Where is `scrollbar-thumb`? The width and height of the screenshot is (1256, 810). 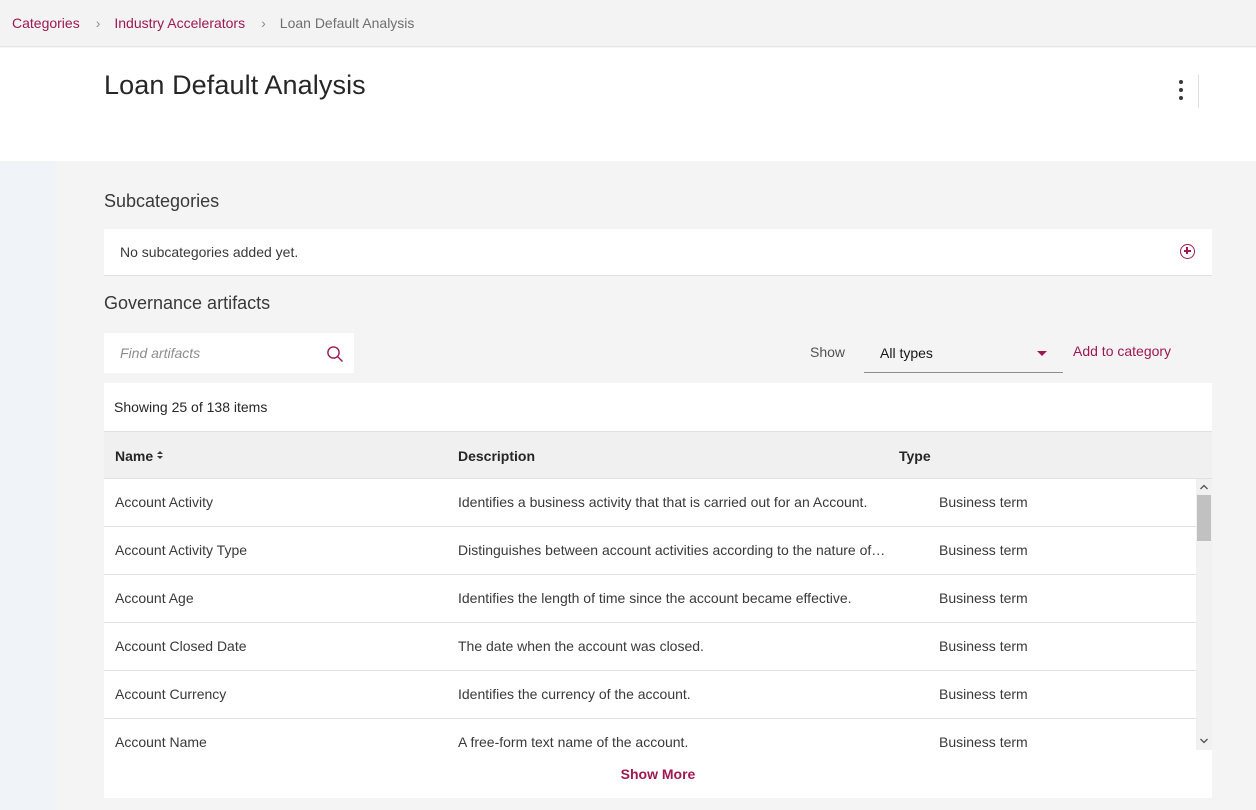
scrollbar-thumb is located at coordinates (1204, 518).